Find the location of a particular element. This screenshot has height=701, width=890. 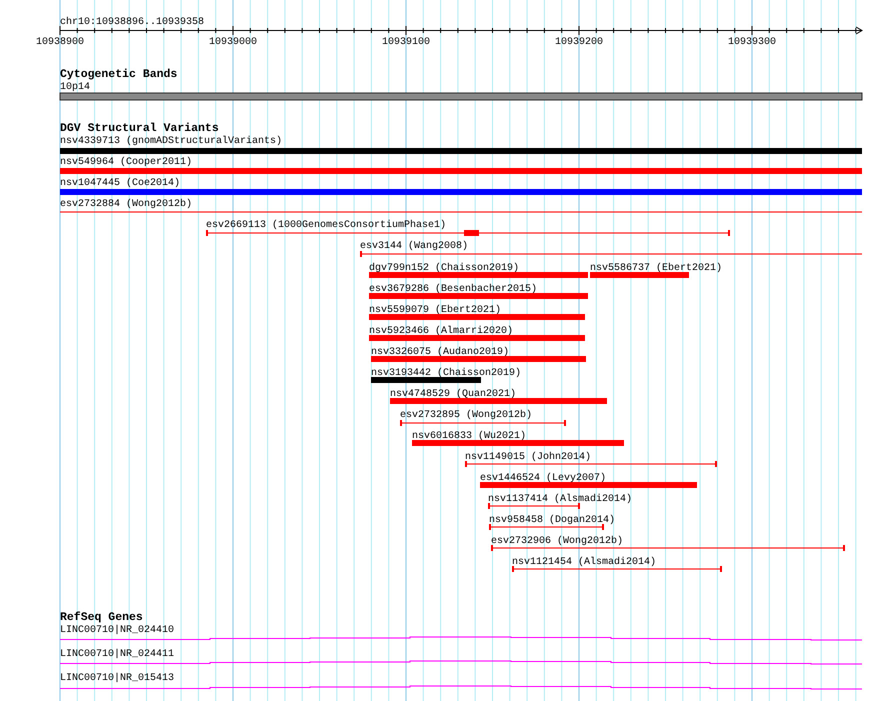

feature-label: esv2669113 (1000GenomesConsortiumPhase1) is located at coordinates (326, 225).